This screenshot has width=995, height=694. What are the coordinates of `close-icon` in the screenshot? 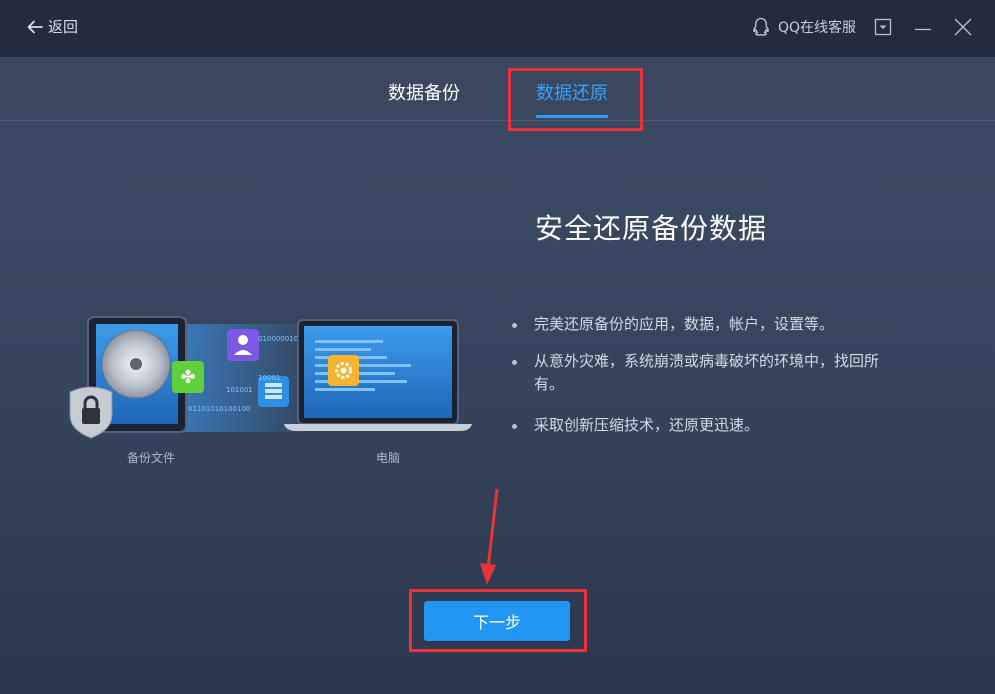 It's located at (963, 27).